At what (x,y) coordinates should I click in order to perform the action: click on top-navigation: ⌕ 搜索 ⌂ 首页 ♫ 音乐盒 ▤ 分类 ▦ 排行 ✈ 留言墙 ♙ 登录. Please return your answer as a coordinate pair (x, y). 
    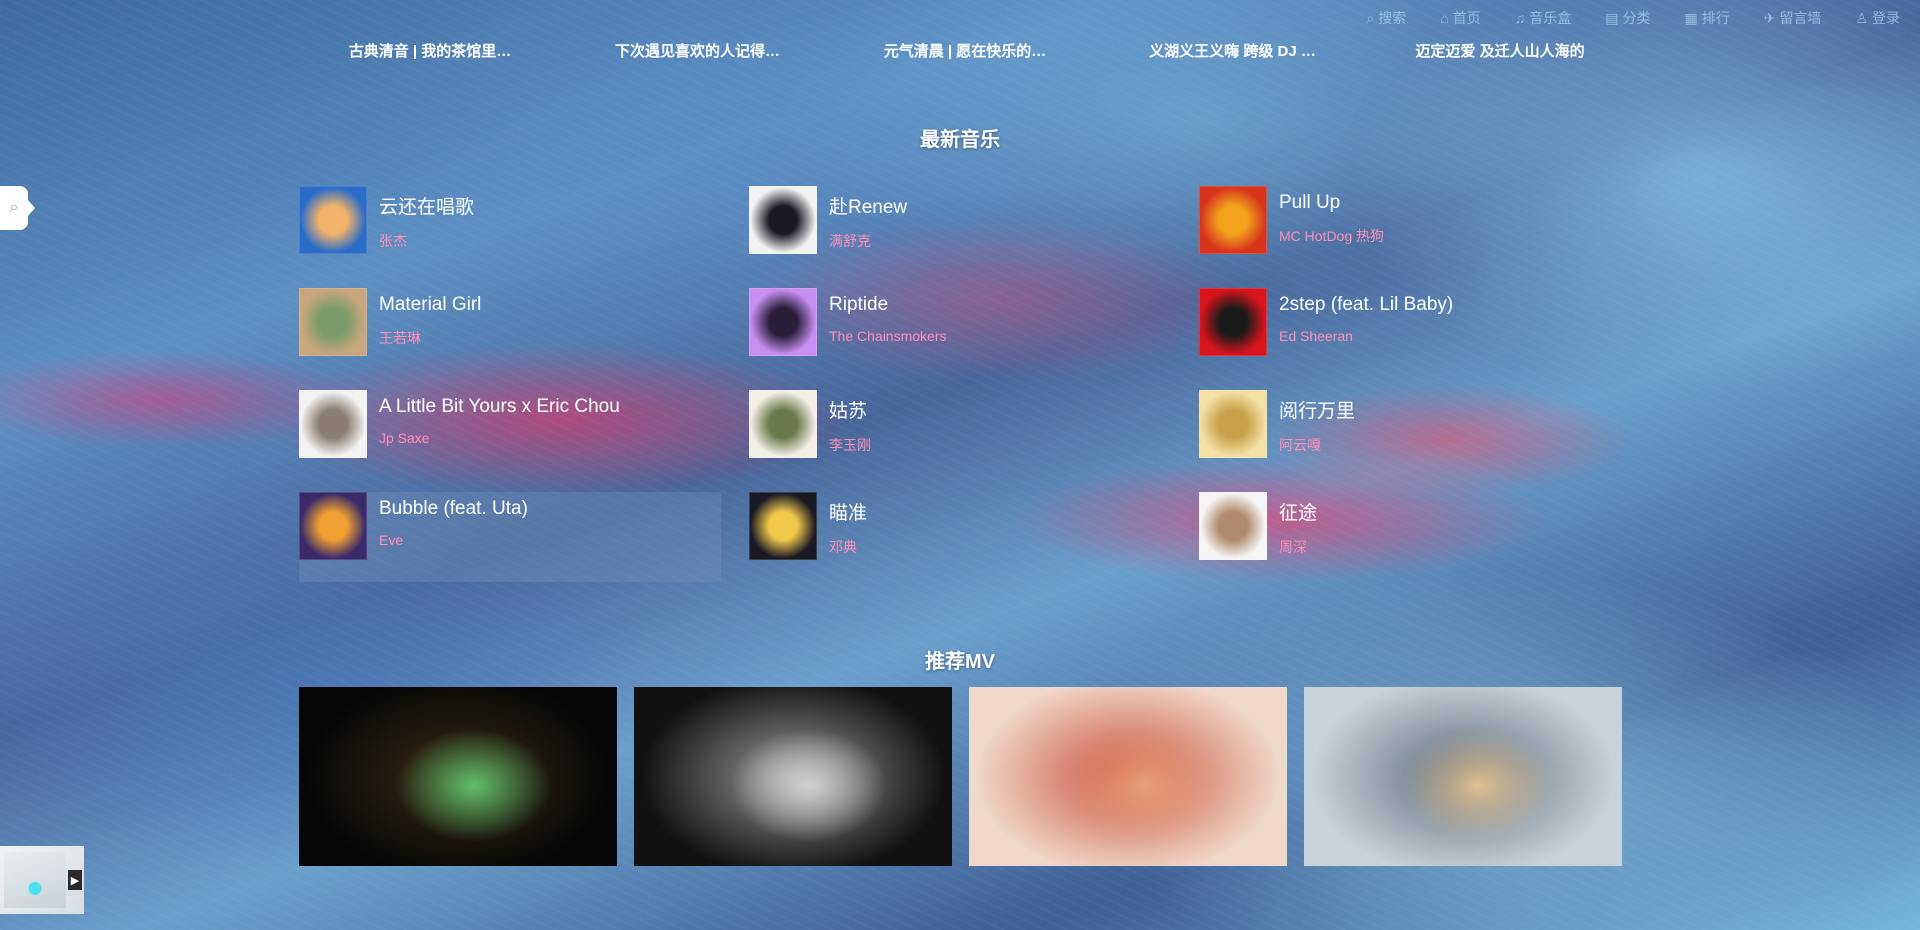
    Looking at the image, I should click on (1633, 18).